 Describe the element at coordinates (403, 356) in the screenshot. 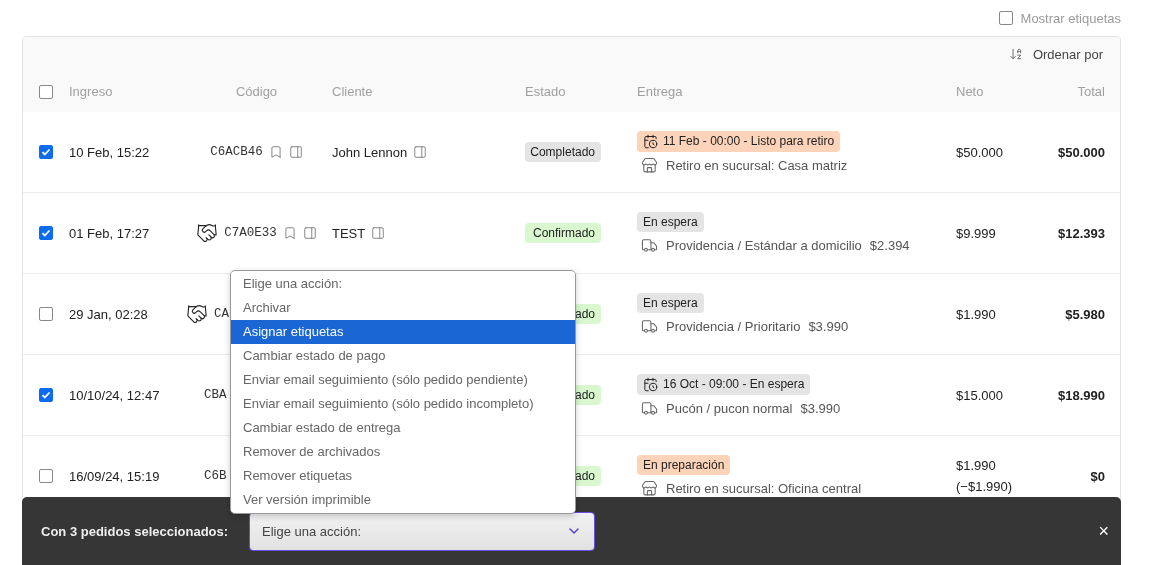

I see `menu-option: Cambiar estado de pago` at that location.